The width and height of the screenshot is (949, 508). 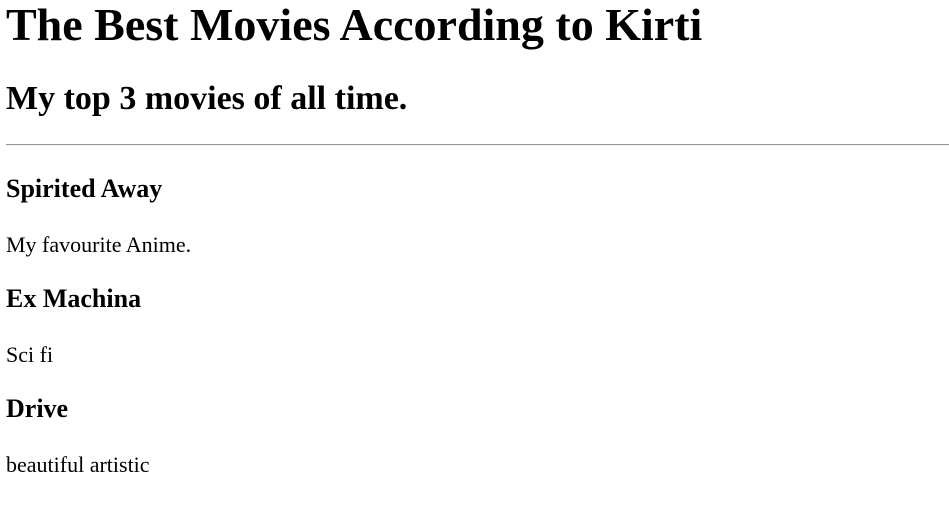 I want to click on movie-description: My favourite Anime., so click(x=99, y=244).